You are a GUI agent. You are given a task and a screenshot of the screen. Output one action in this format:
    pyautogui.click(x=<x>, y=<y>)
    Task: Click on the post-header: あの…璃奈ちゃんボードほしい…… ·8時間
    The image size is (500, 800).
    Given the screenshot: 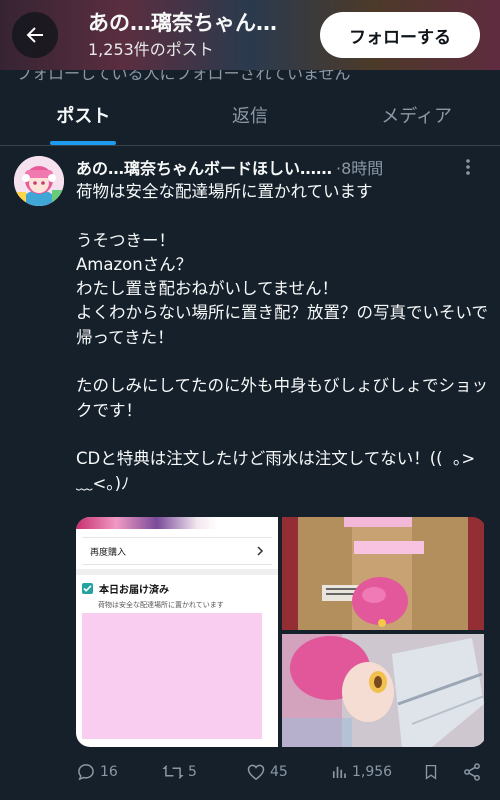 What is the action you would take?
    pyautogui.click(x=281, y=167)
    